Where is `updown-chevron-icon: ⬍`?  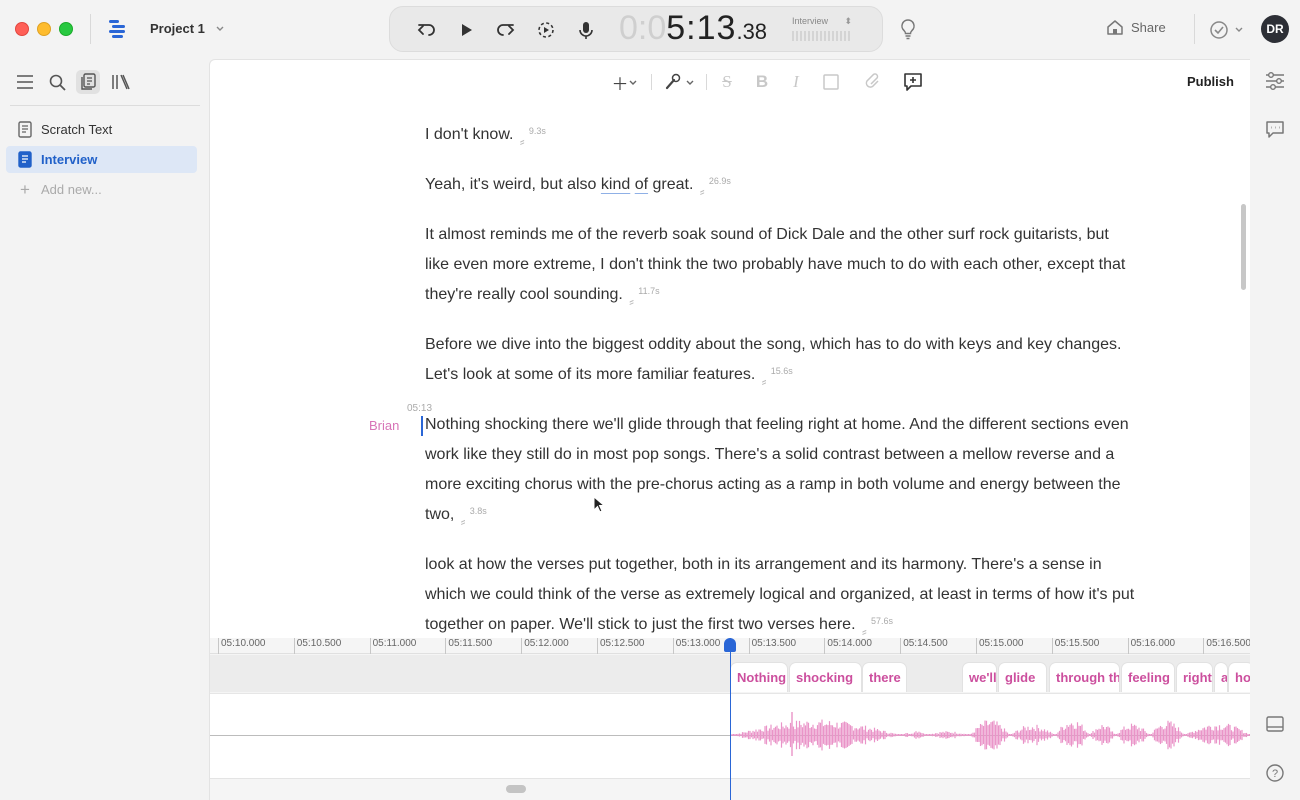
updown-chevron-icon: ⬍ is located at coordinates (848, 21).